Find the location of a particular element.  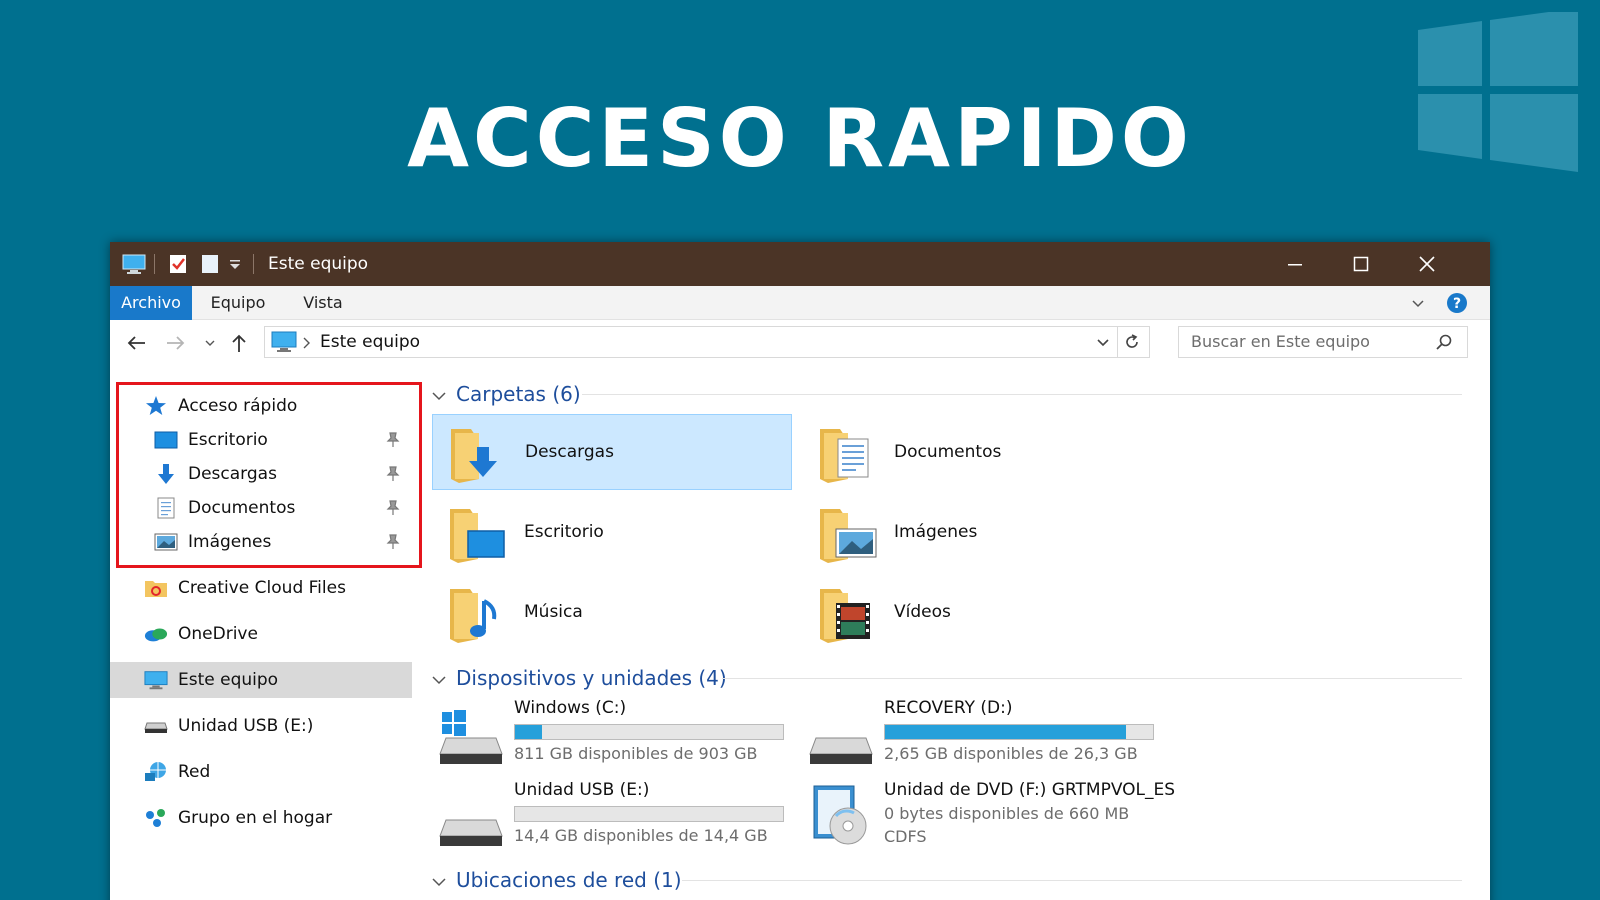

maximize-button is located at coordinates (1361, 264).